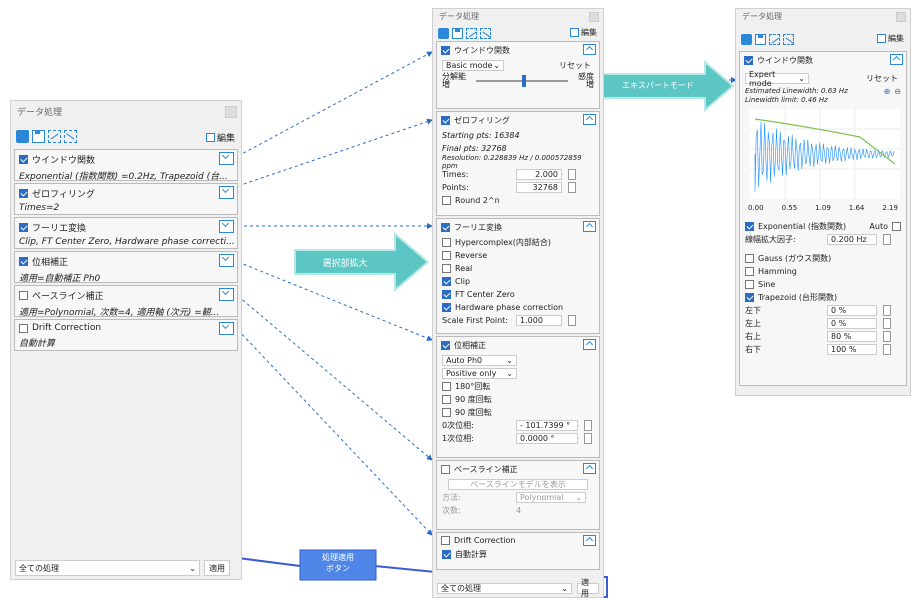 This screenshot has height=600, width=922. Describe the element at coordinates (749, 284) in the screenshot. I see `sine-checkbox` at that location.